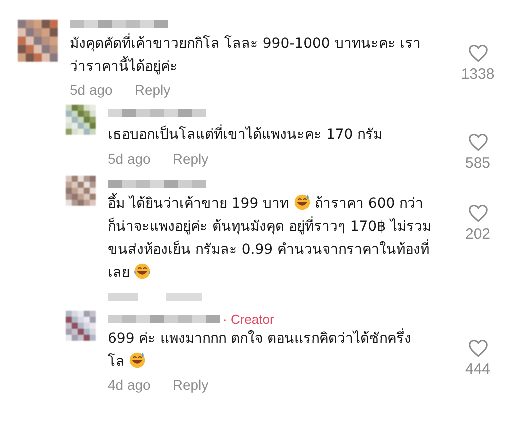 The image size is (512, 430). I want to click on creator-label: · Creator, so click(248, 319).